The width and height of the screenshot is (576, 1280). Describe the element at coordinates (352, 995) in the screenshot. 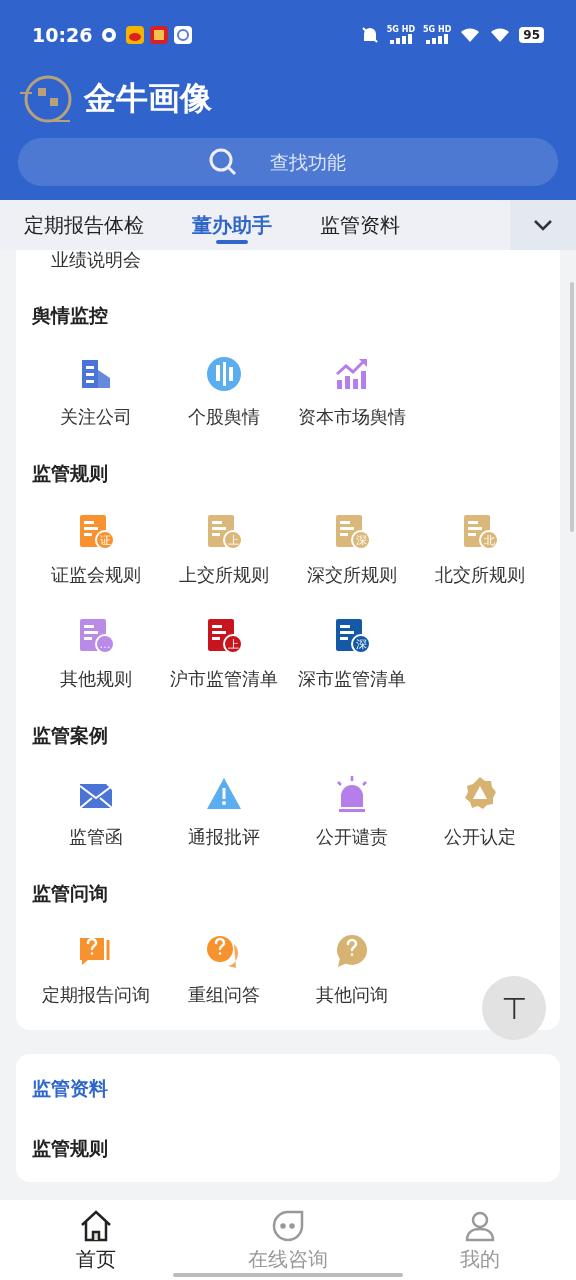

I see `menu-item-label: 其他问询` at that location.